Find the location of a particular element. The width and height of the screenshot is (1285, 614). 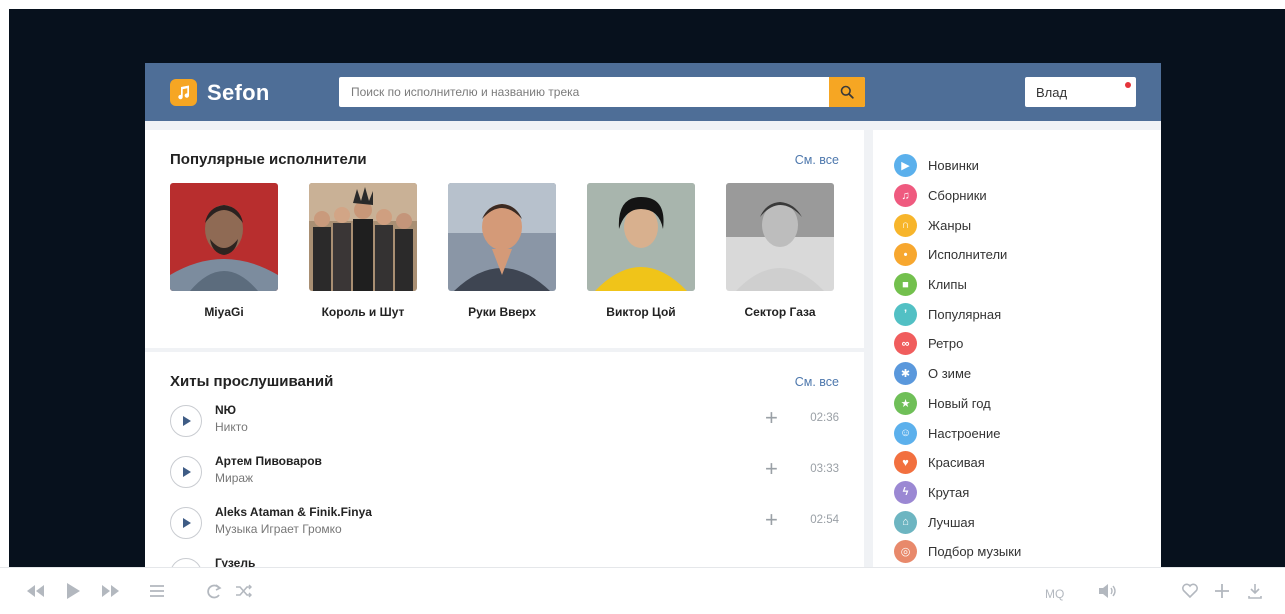

sidebar-category-item: ♥ Красивая is located at coordinates (957, 463).